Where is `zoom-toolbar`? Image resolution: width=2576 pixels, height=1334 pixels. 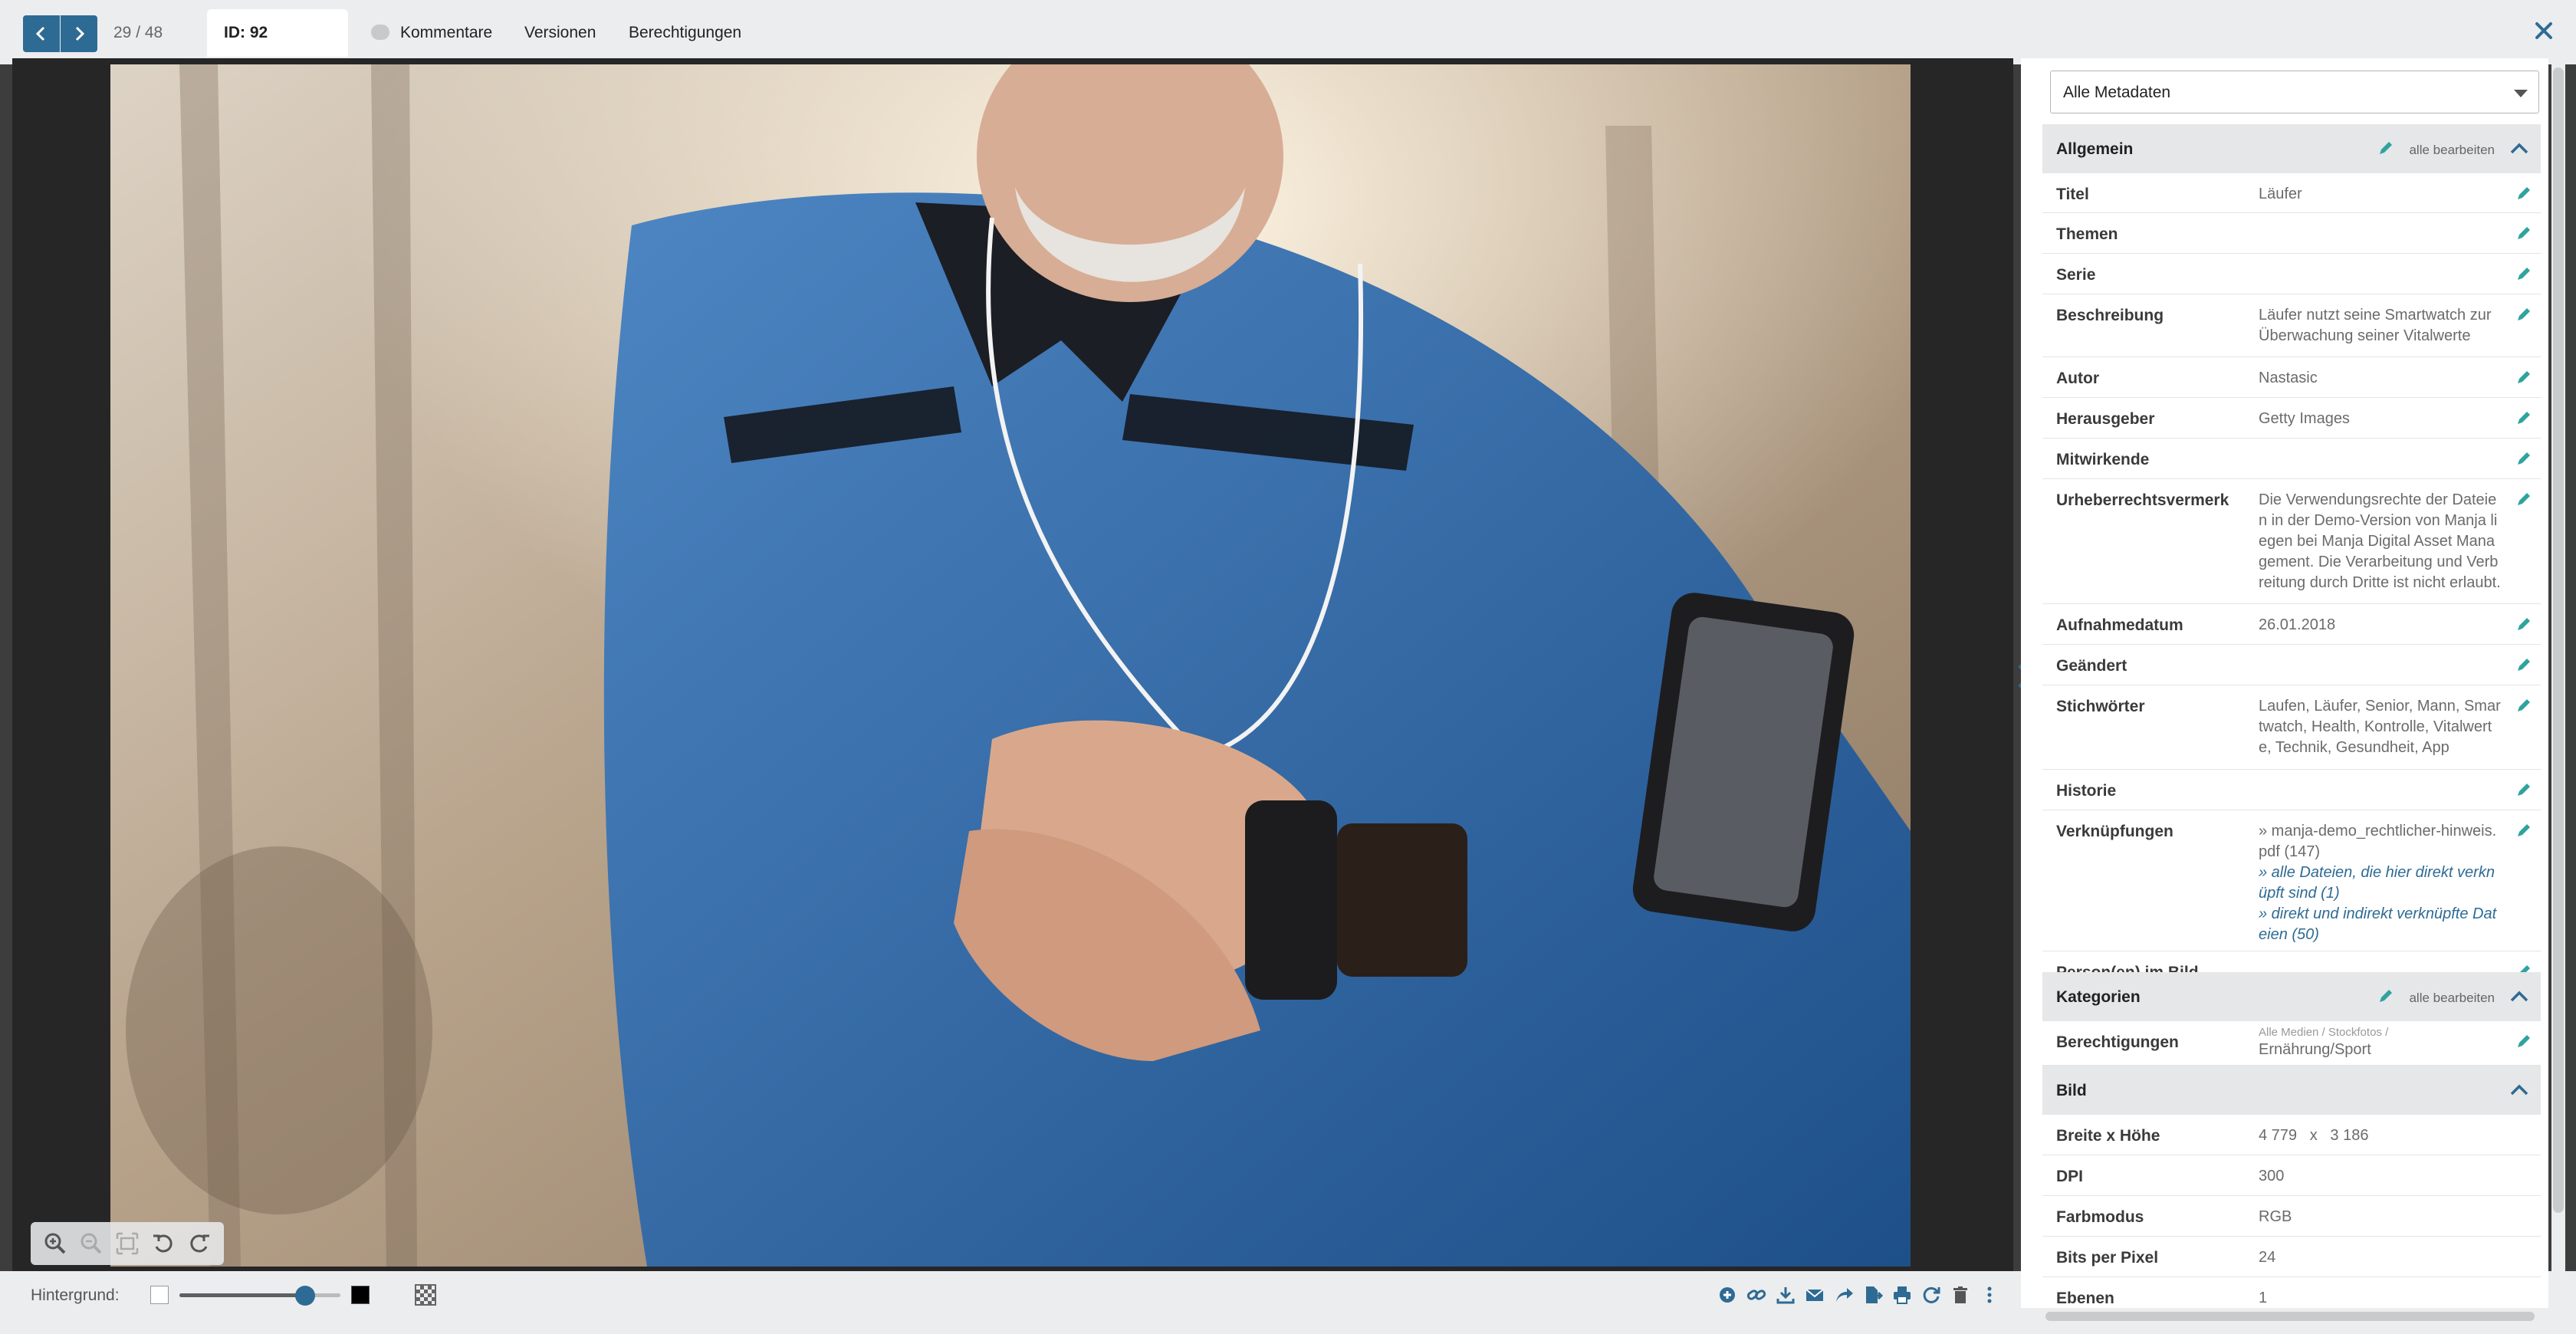
zoom-toolbar is located at coordinates (128, 1244).